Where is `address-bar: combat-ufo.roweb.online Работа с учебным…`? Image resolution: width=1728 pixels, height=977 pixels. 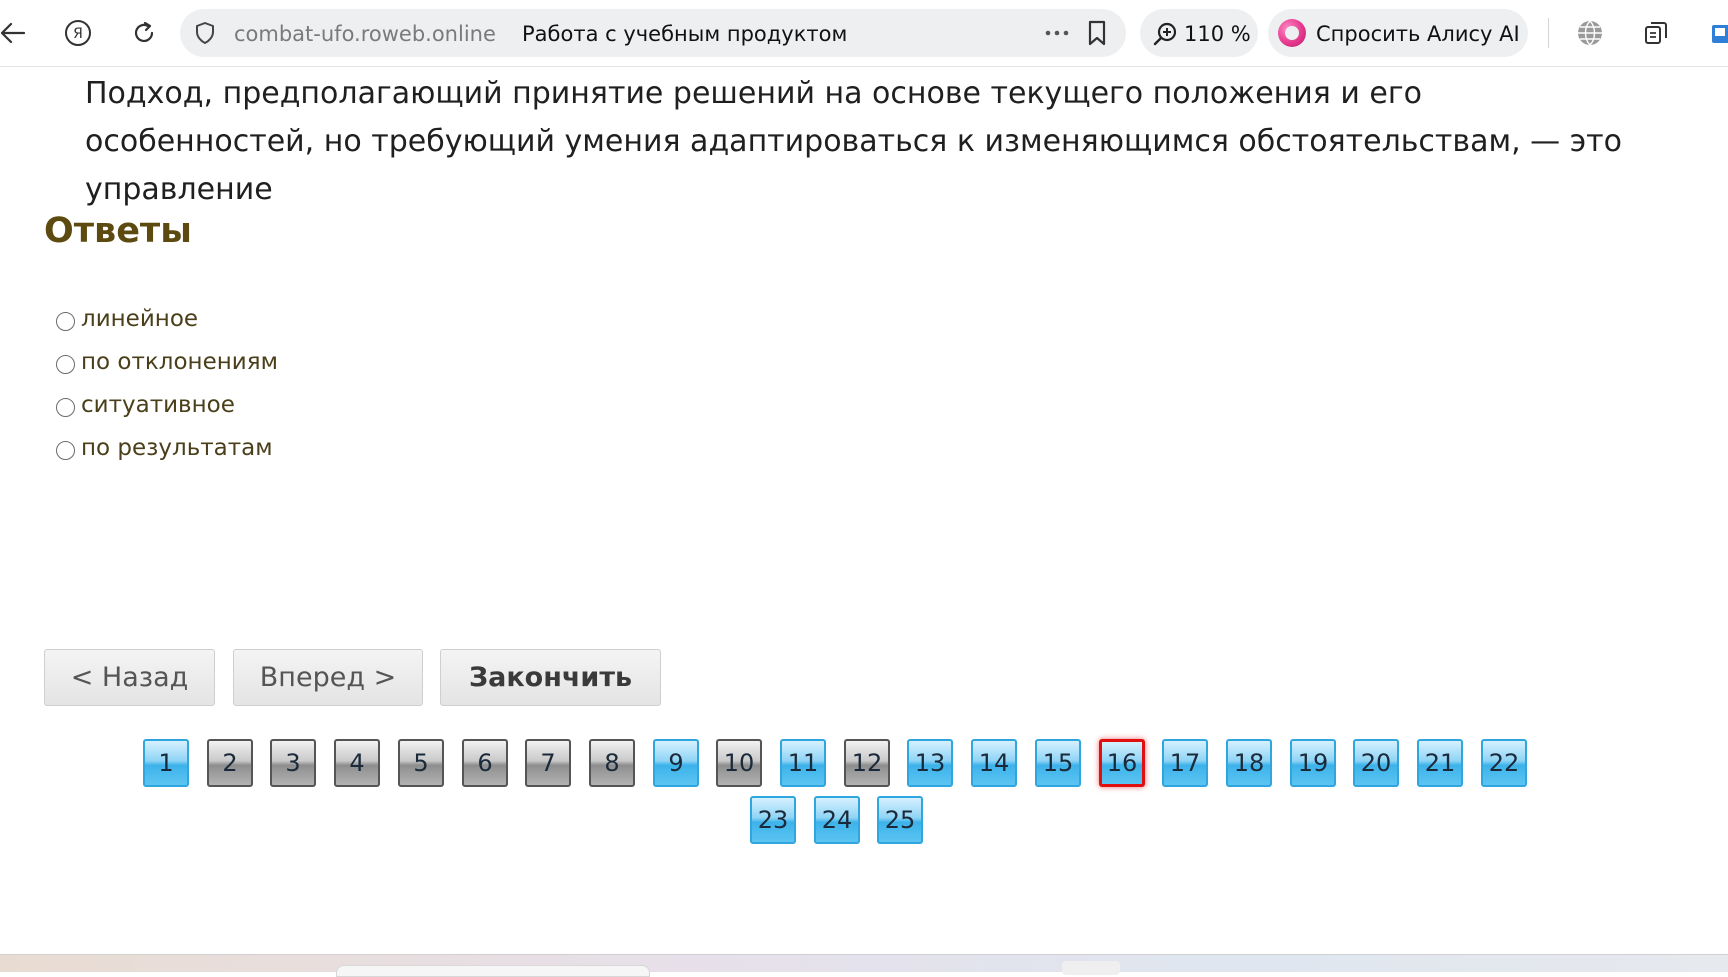 address-bar: combat-ufo.roweb.online Работа с учебным… is located at coordinates (653, 33).